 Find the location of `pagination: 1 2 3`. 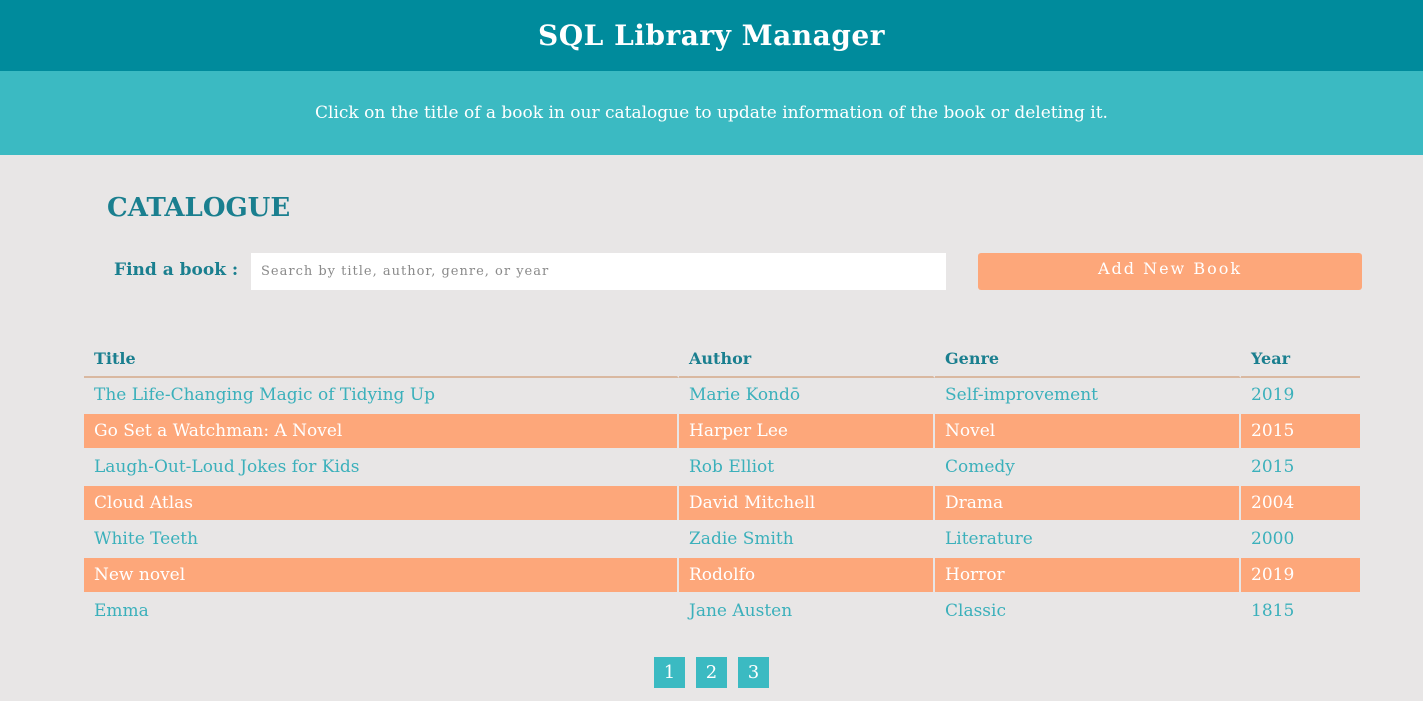

pagination: 1 2 3 is located at coordinates (711, 672).